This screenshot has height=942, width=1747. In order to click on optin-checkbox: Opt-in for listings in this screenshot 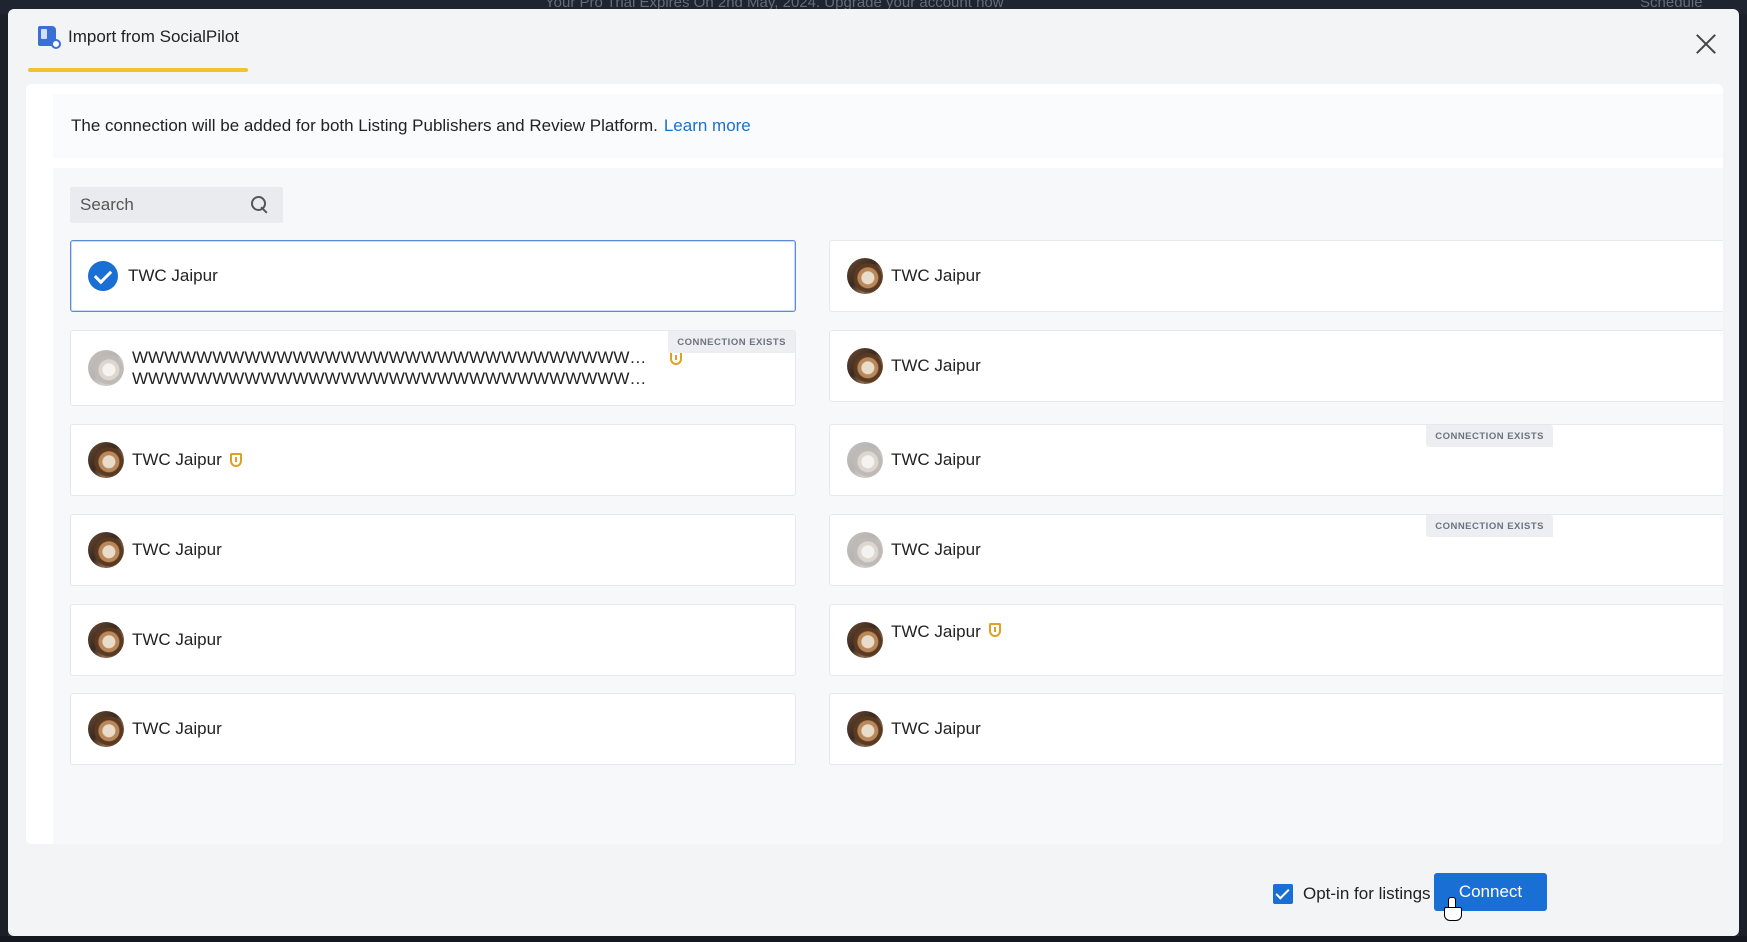, I will do `click(1352, 894)`.